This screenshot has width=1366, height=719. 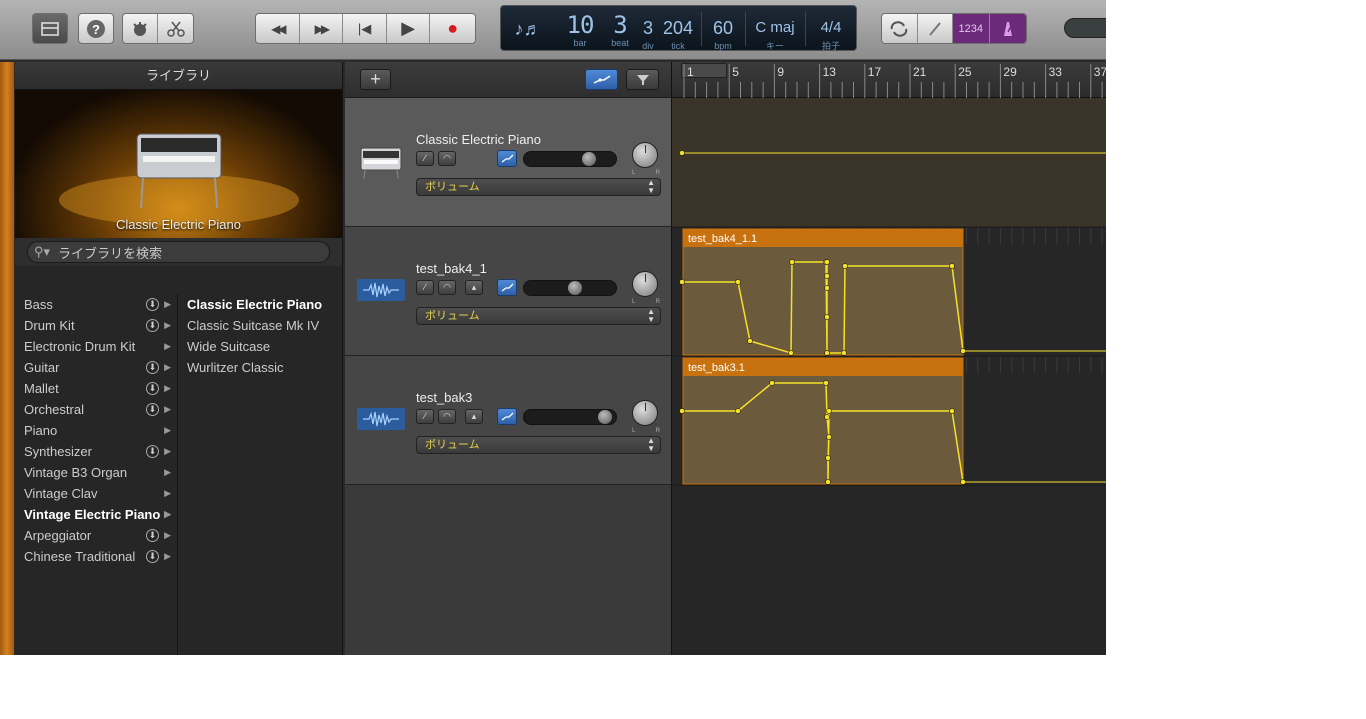 I want to click on note-metronome-icon: ♪♬, so click(x=528, y=29).